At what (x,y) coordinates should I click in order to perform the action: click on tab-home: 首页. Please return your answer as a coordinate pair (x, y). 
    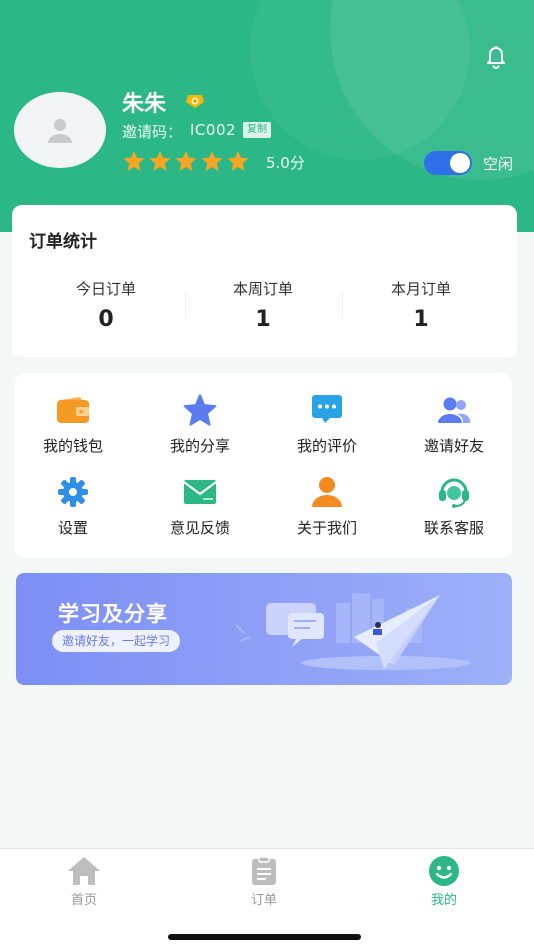
    Looking at the image, I should click on (84, 881).